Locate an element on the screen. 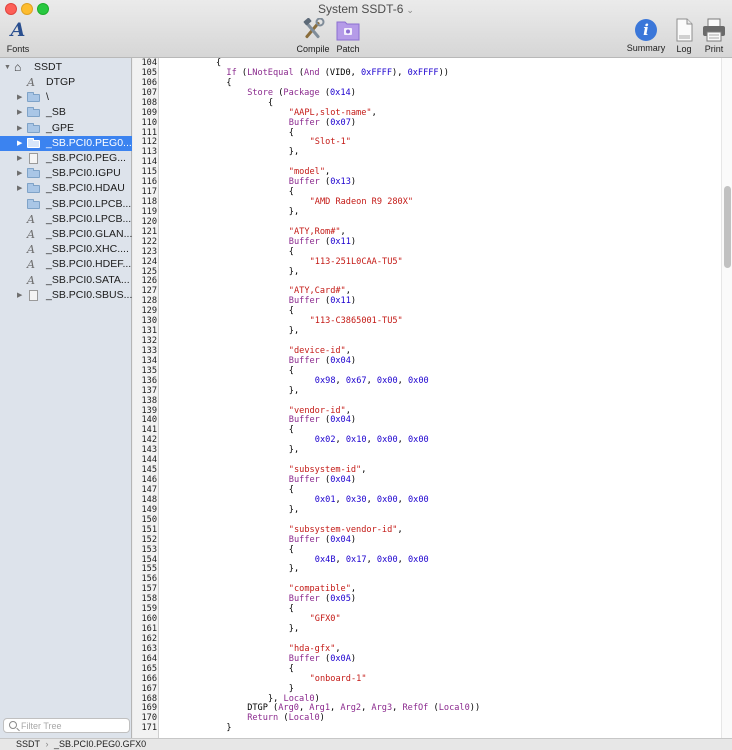 This screenshot has height=750, width=732. method-icon: A is located at coordinates (31, 234).